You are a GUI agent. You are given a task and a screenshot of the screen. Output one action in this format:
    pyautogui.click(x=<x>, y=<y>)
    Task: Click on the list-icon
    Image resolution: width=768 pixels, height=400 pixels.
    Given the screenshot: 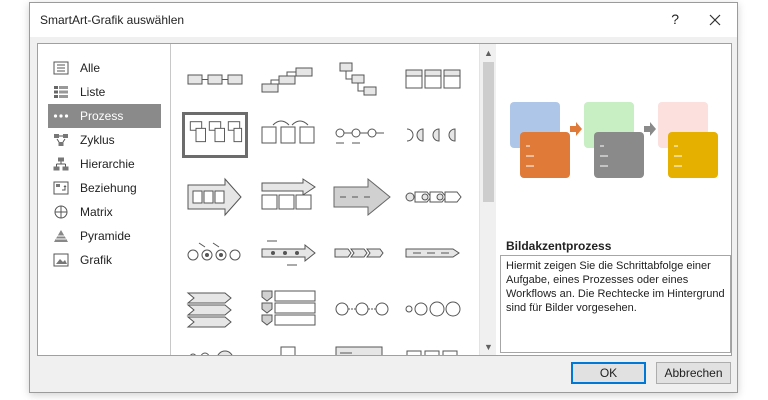 What is the action you would take?
    pyautogui.click(x=61, y=92)
    